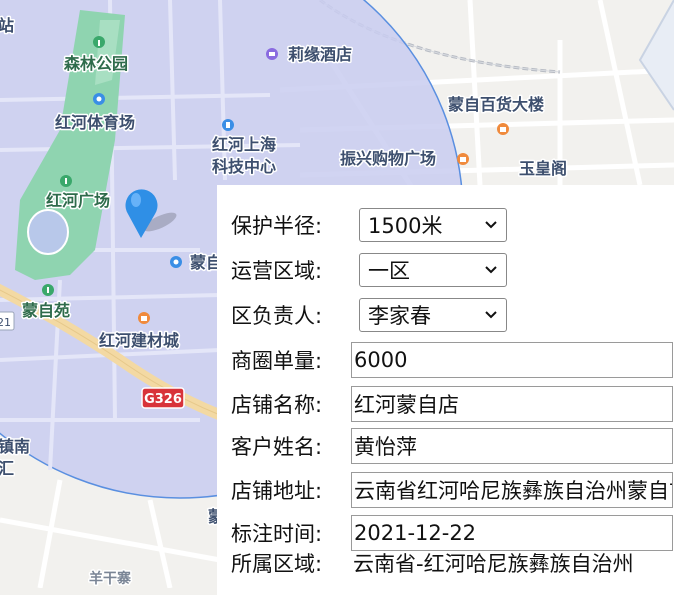  Describe the element at coordinates (496, 104) in the screenshot. I see `map-label-mengzi-dept-store: 蒙自百货大楼` at that location.